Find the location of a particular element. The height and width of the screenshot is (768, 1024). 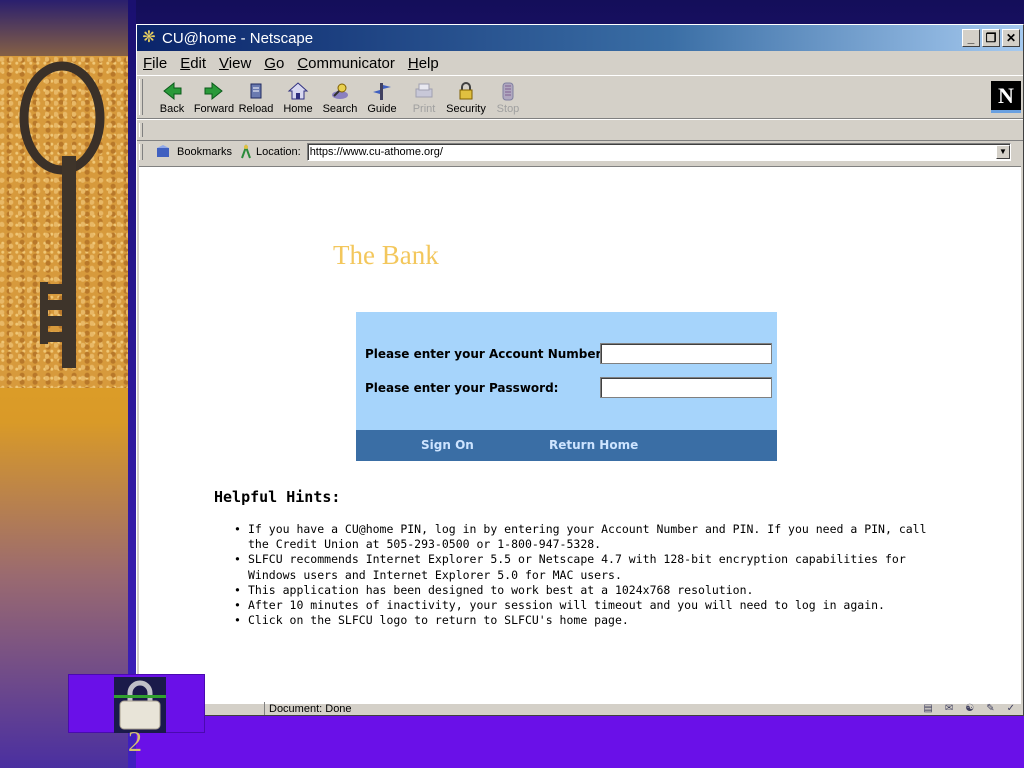

print-button: Print is located at coordinates (424, 97).